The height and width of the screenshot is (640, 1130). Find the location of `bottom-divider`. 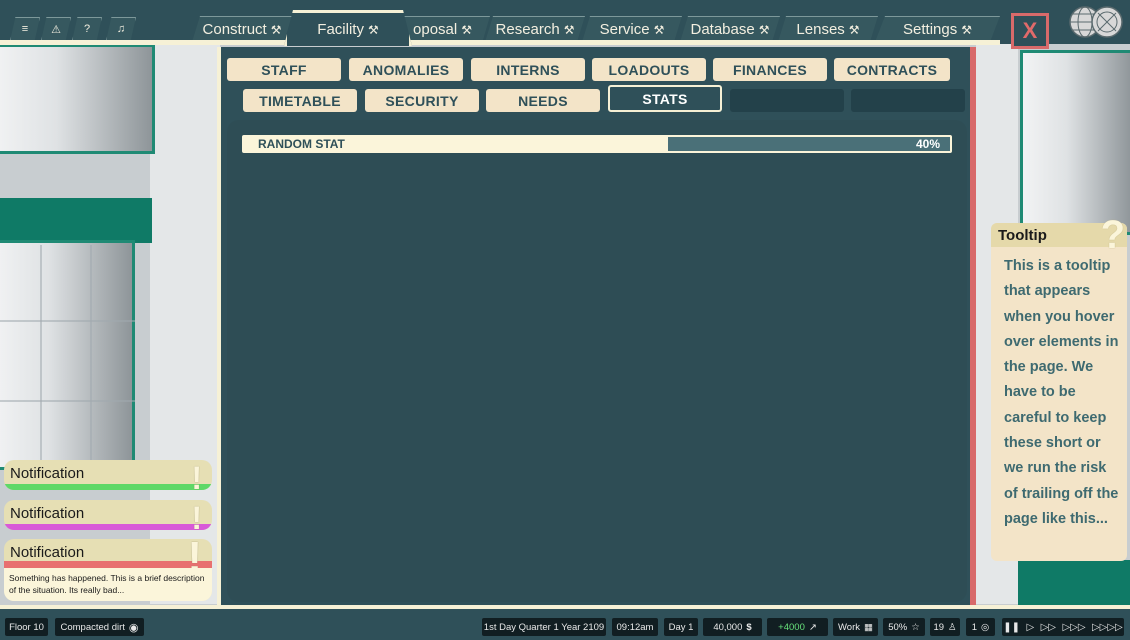

bottom-divider is located at coordinates (565, 607).